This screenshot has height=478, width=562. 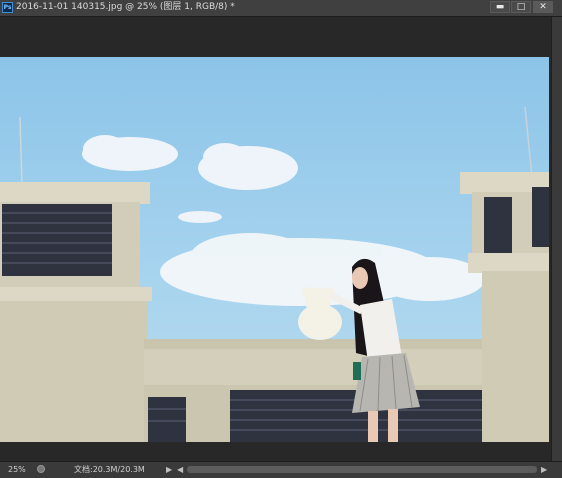 I want to click on document-size-info: 文档:20.3M/20.3M, so click(x=109, y=469).